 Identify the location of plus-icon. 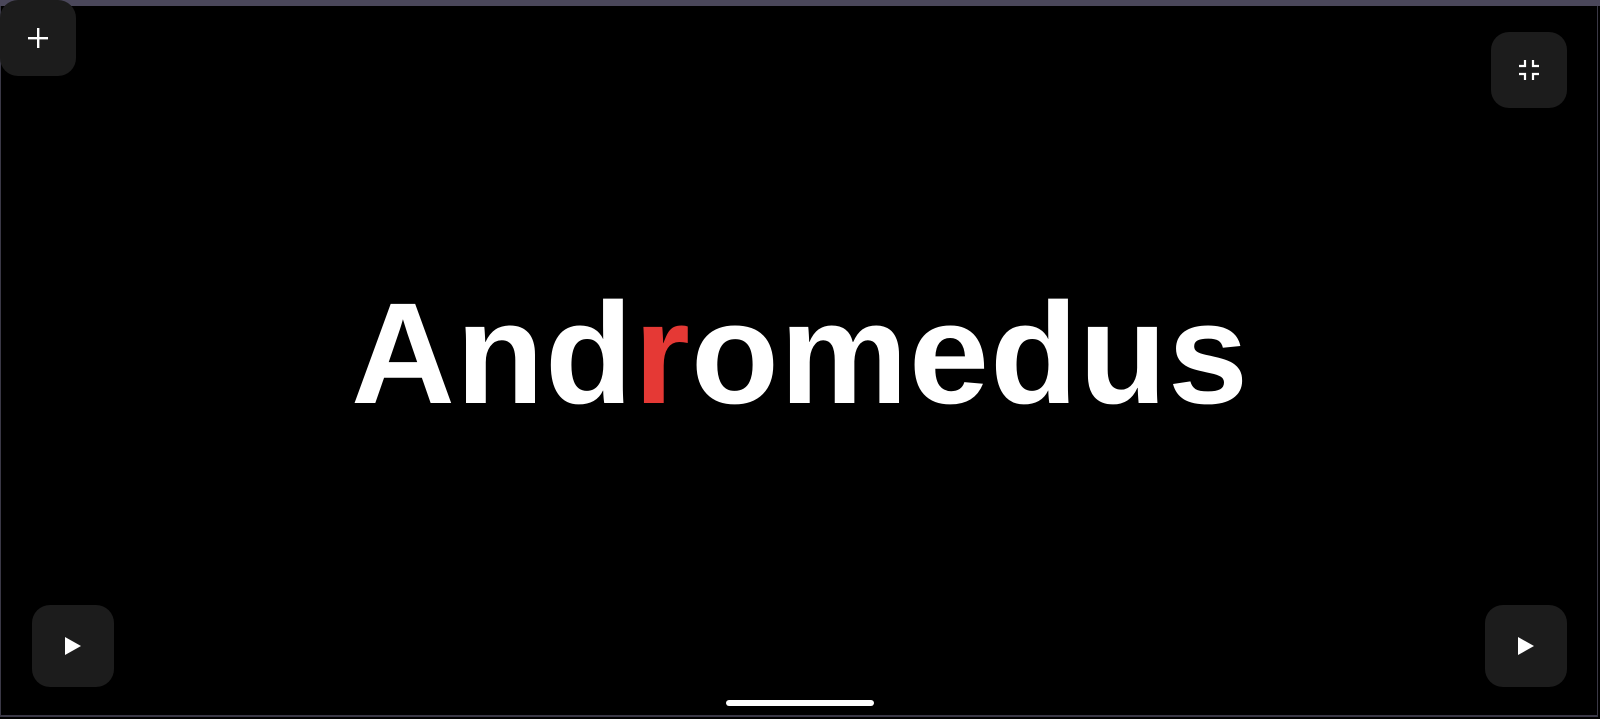
(38, 38).